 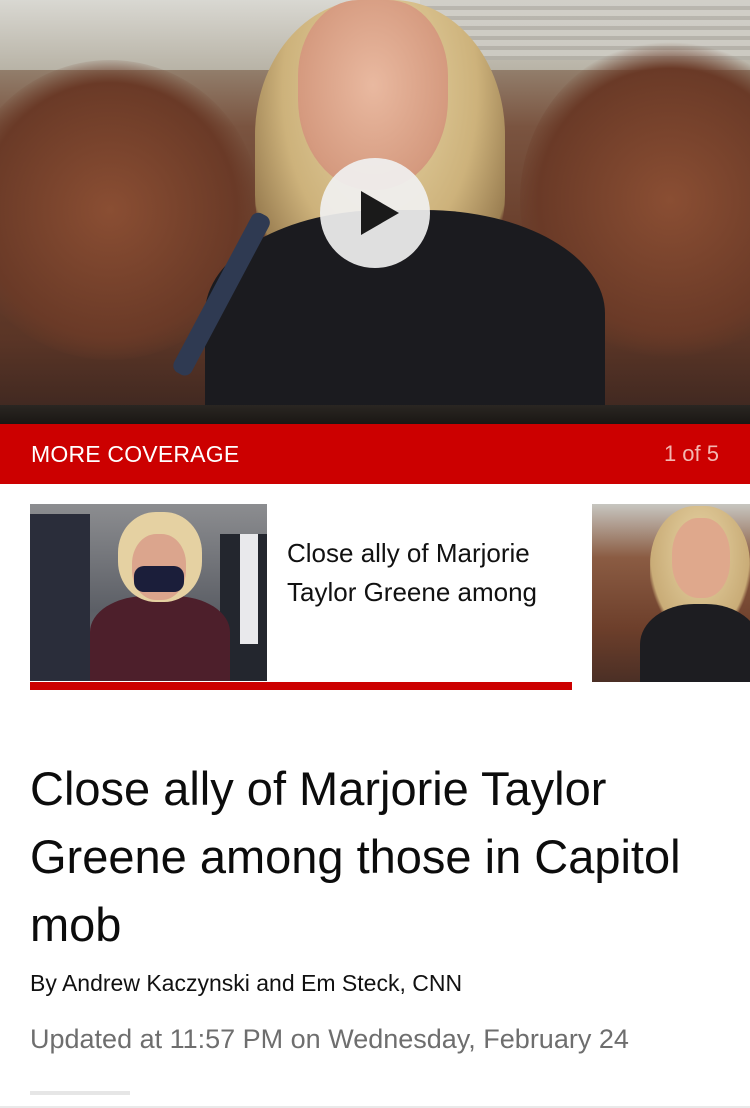 What do you see at coordinates (159, 579) in the screenshot?
I see `thumbnail-mask` at bounding box center [159, 579].